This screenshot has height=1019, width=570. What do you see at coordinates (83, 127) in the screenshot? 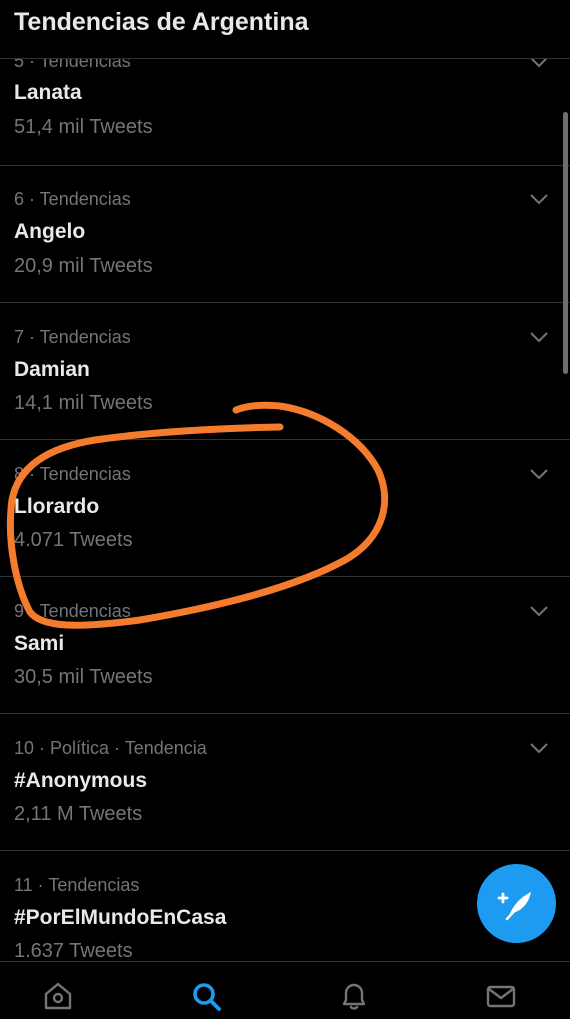
I see `trend-count: 51,4 mil Tweets` at bounding box center [83, 127].